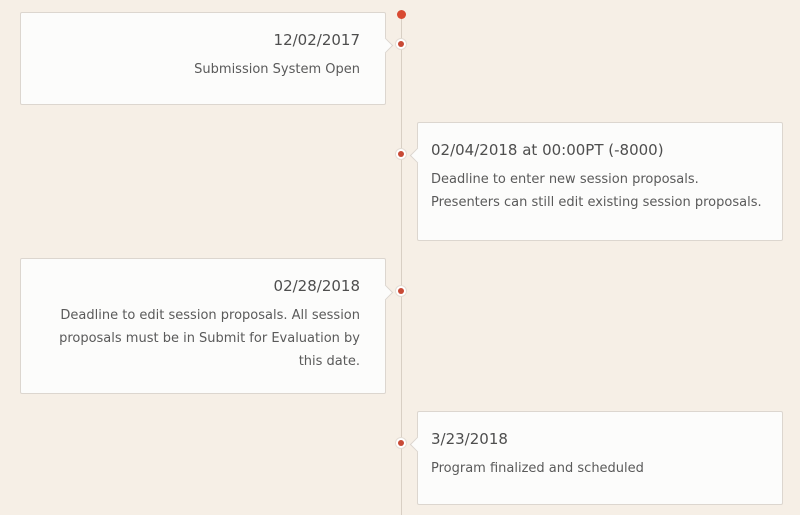 The image size is (800, 515). What do you see at coordinates (547, 150) in the screenshot?
I see `event-date: 02/04/2018 at 00:00PT (-8000)` at bounding box center [547, 150].